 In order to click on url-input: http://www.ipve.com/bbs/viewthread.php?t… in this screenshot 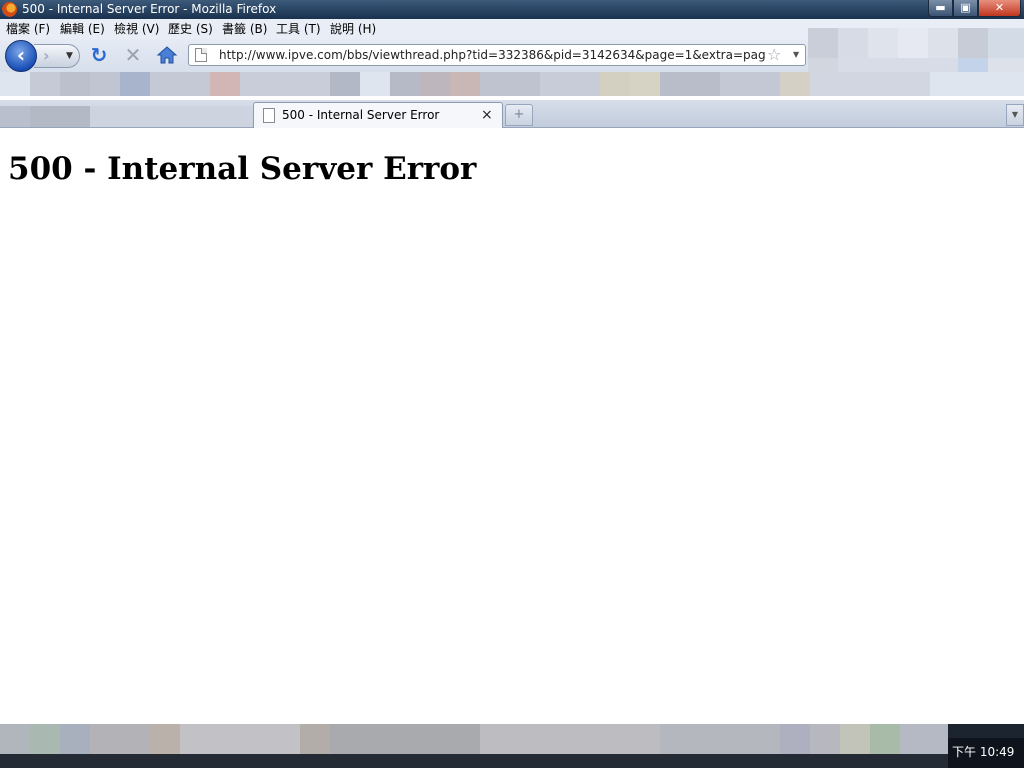, I will do `click(492, 55)`.